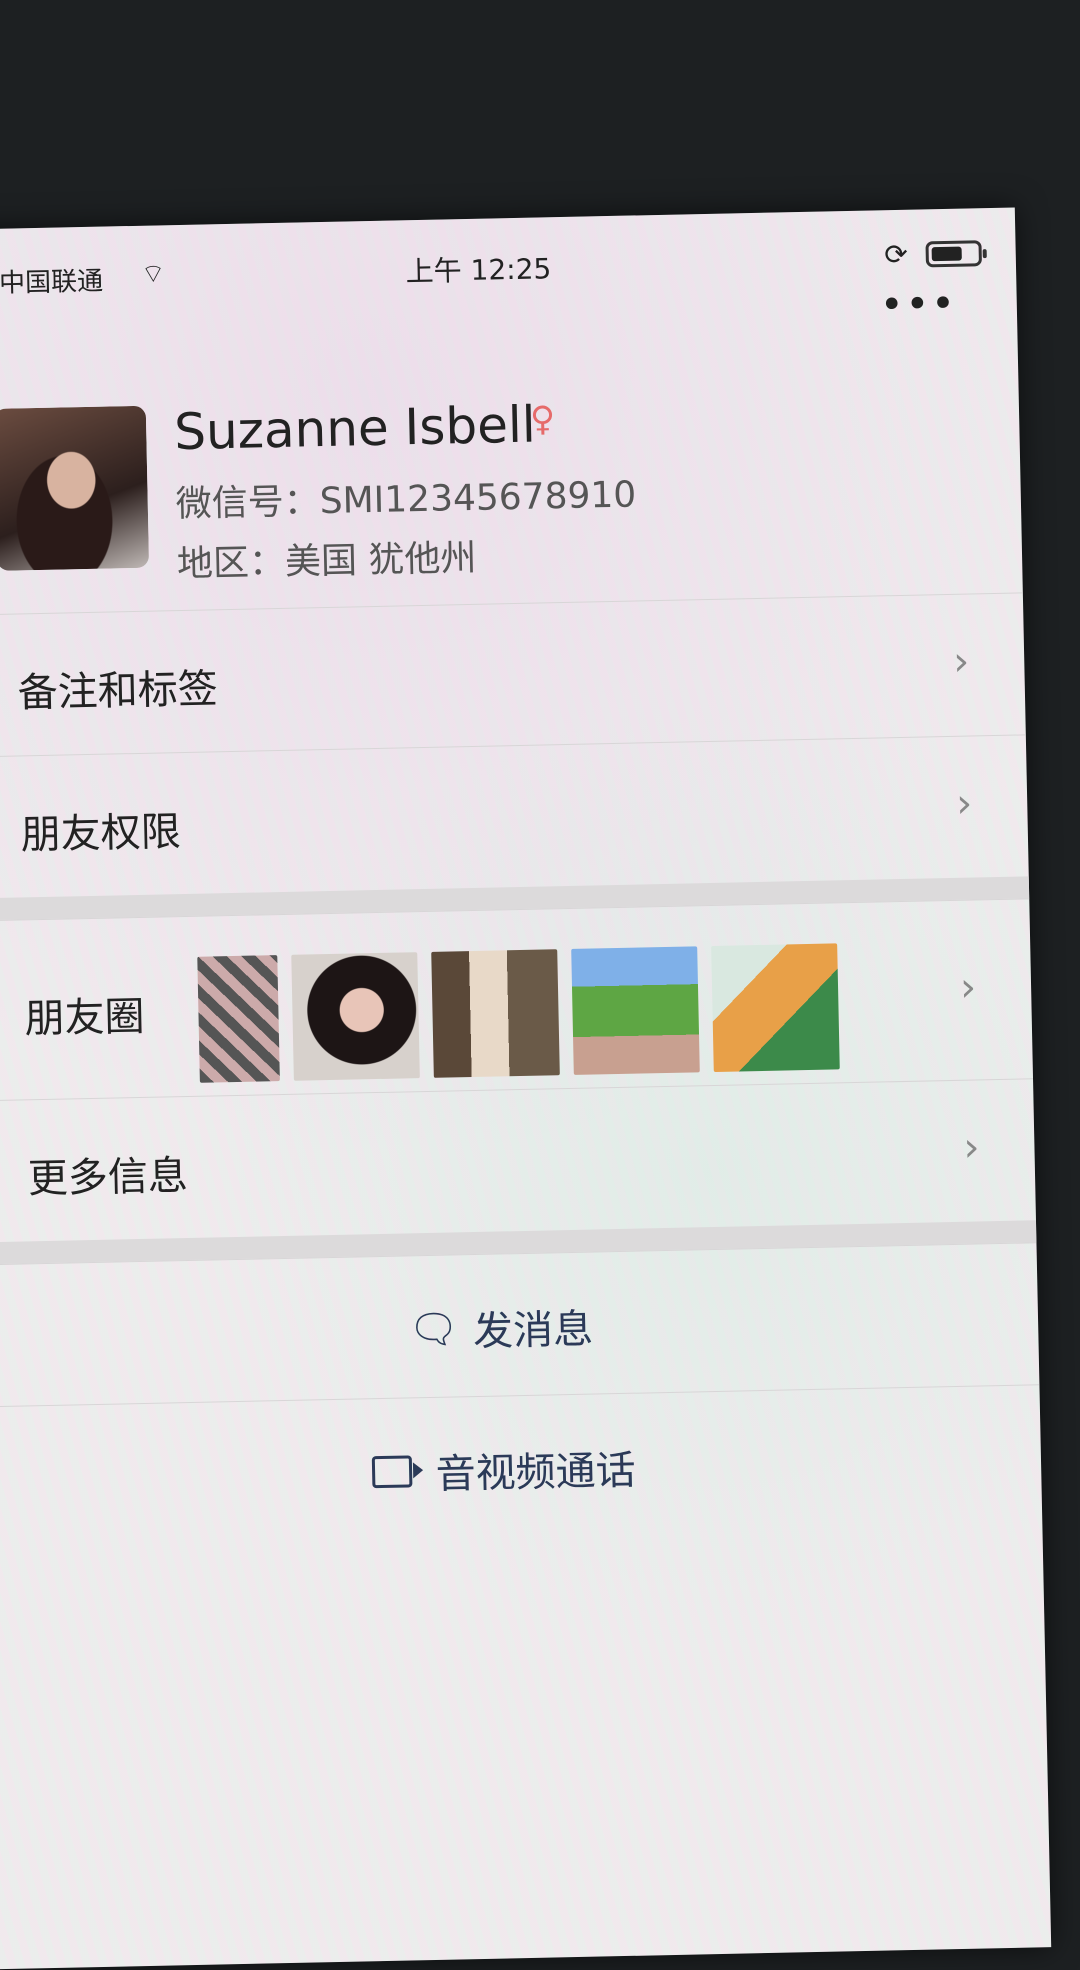 The width and height of the screenshot is (1080, 1970). Describe the element at coordinates (108, 1178) in the screenshot. I see `row-label: 更多信息` at that location.